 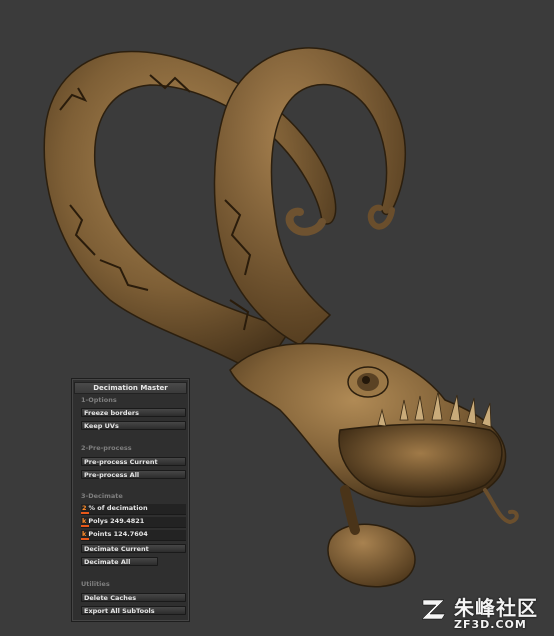 What do you see at coordinates (84, 534) in the screenshot?
I see `points-unit: k` at bounding box center [84, 534].